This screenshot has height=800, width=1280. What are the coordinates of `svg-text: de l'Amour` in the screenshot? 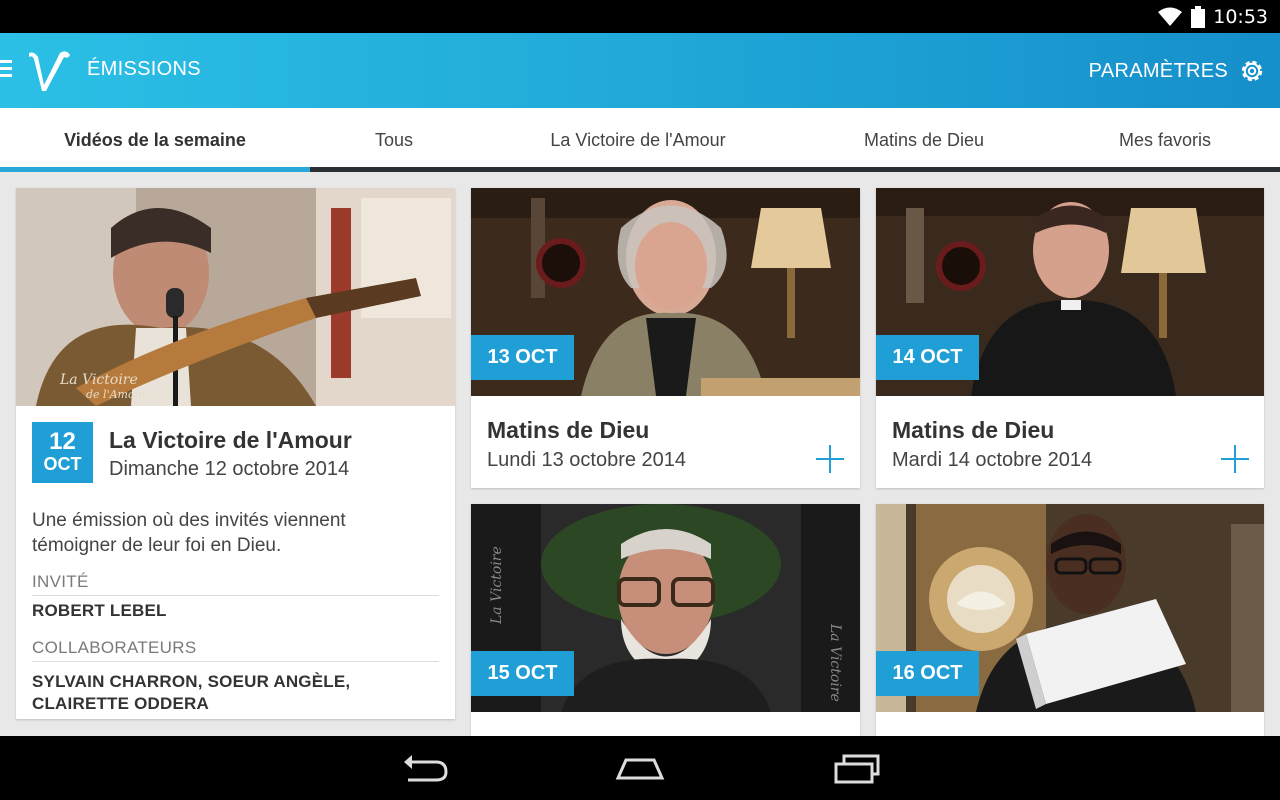 It's located at (117, 394).